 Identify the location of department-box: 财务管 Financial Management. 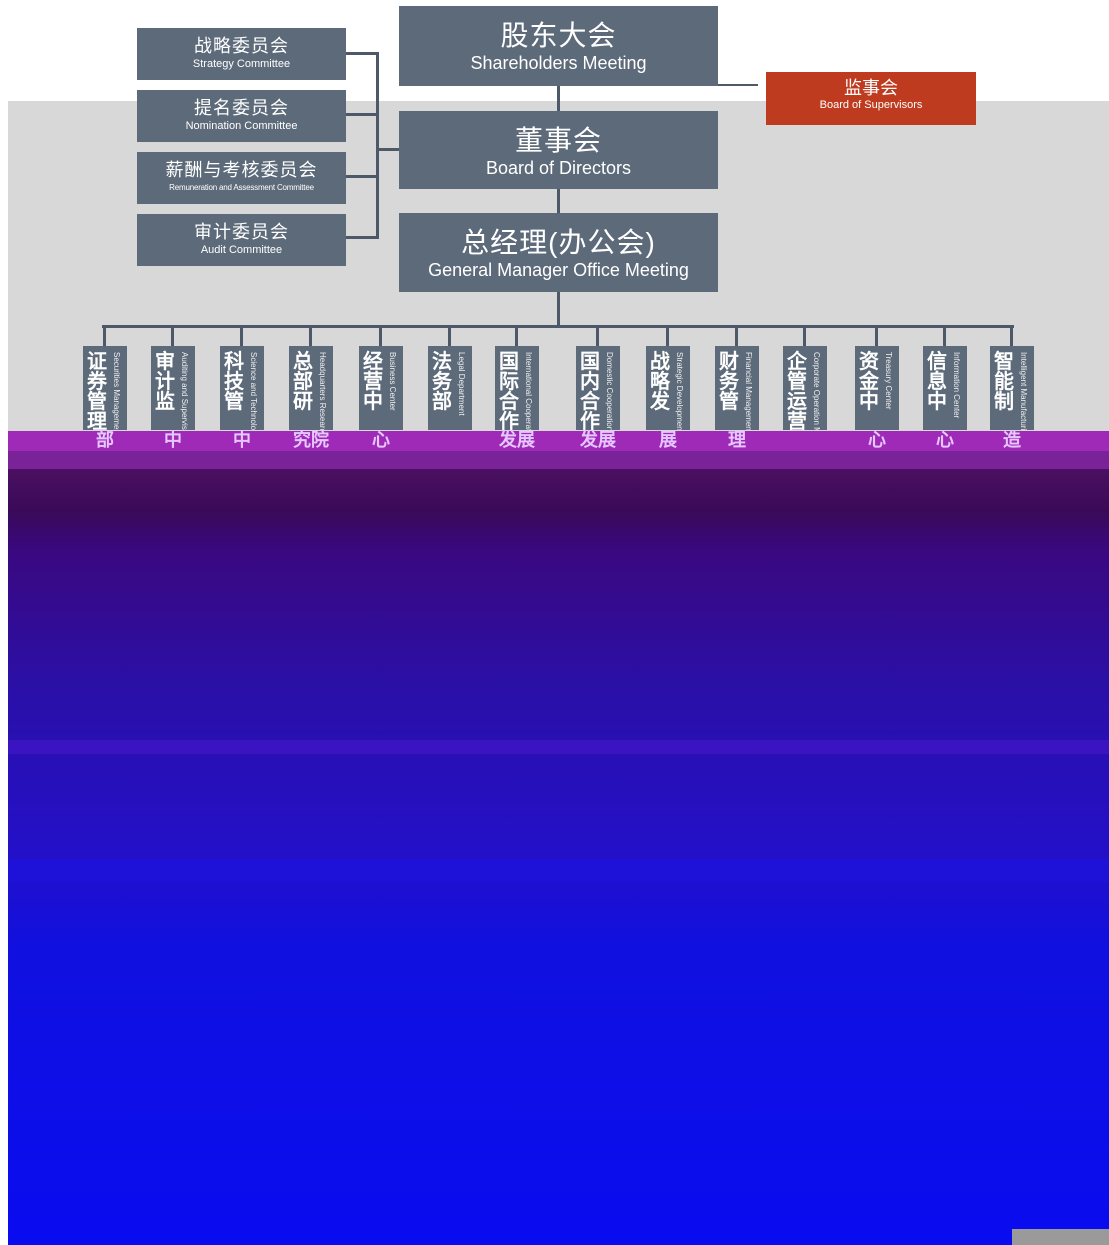
(737, 388).